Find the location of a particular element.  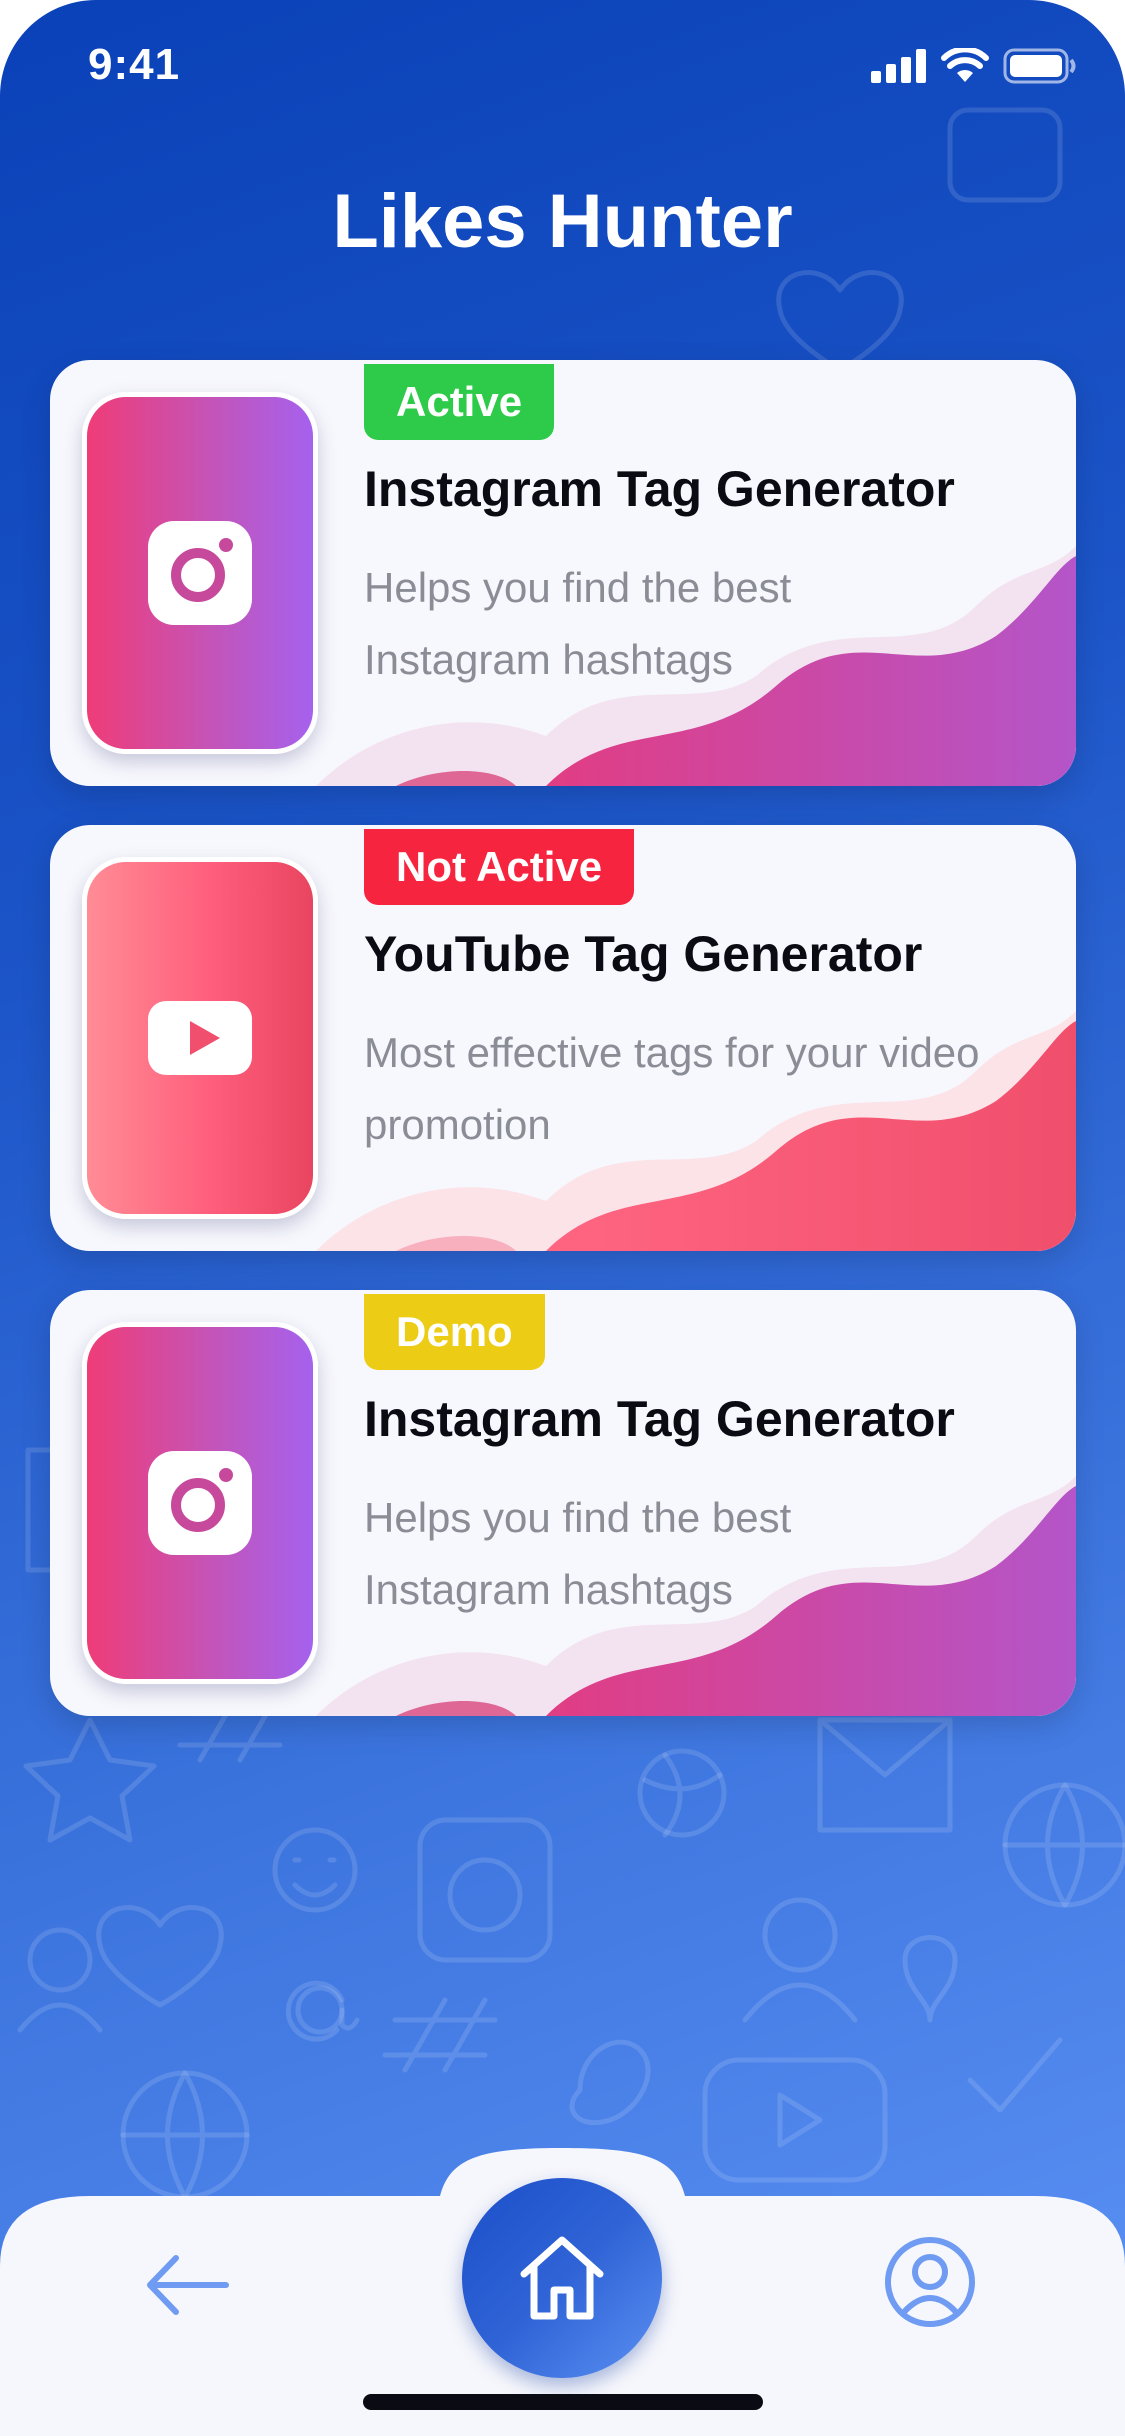

arrow-left-icon is located at coordinates (187, 2285).